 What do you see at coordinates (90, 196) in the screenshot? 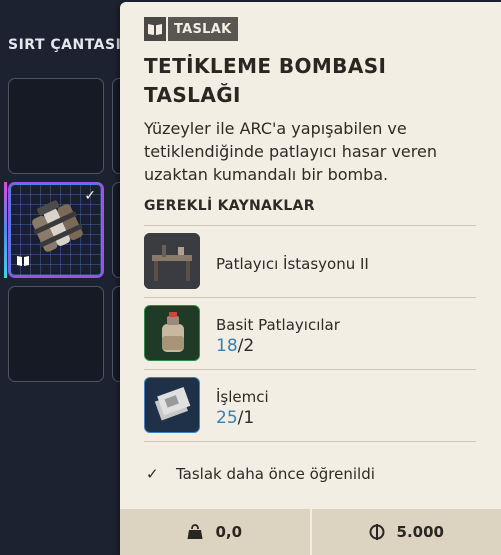
I see `owned-check-icon: ✓` at bounding box center [90, 196].